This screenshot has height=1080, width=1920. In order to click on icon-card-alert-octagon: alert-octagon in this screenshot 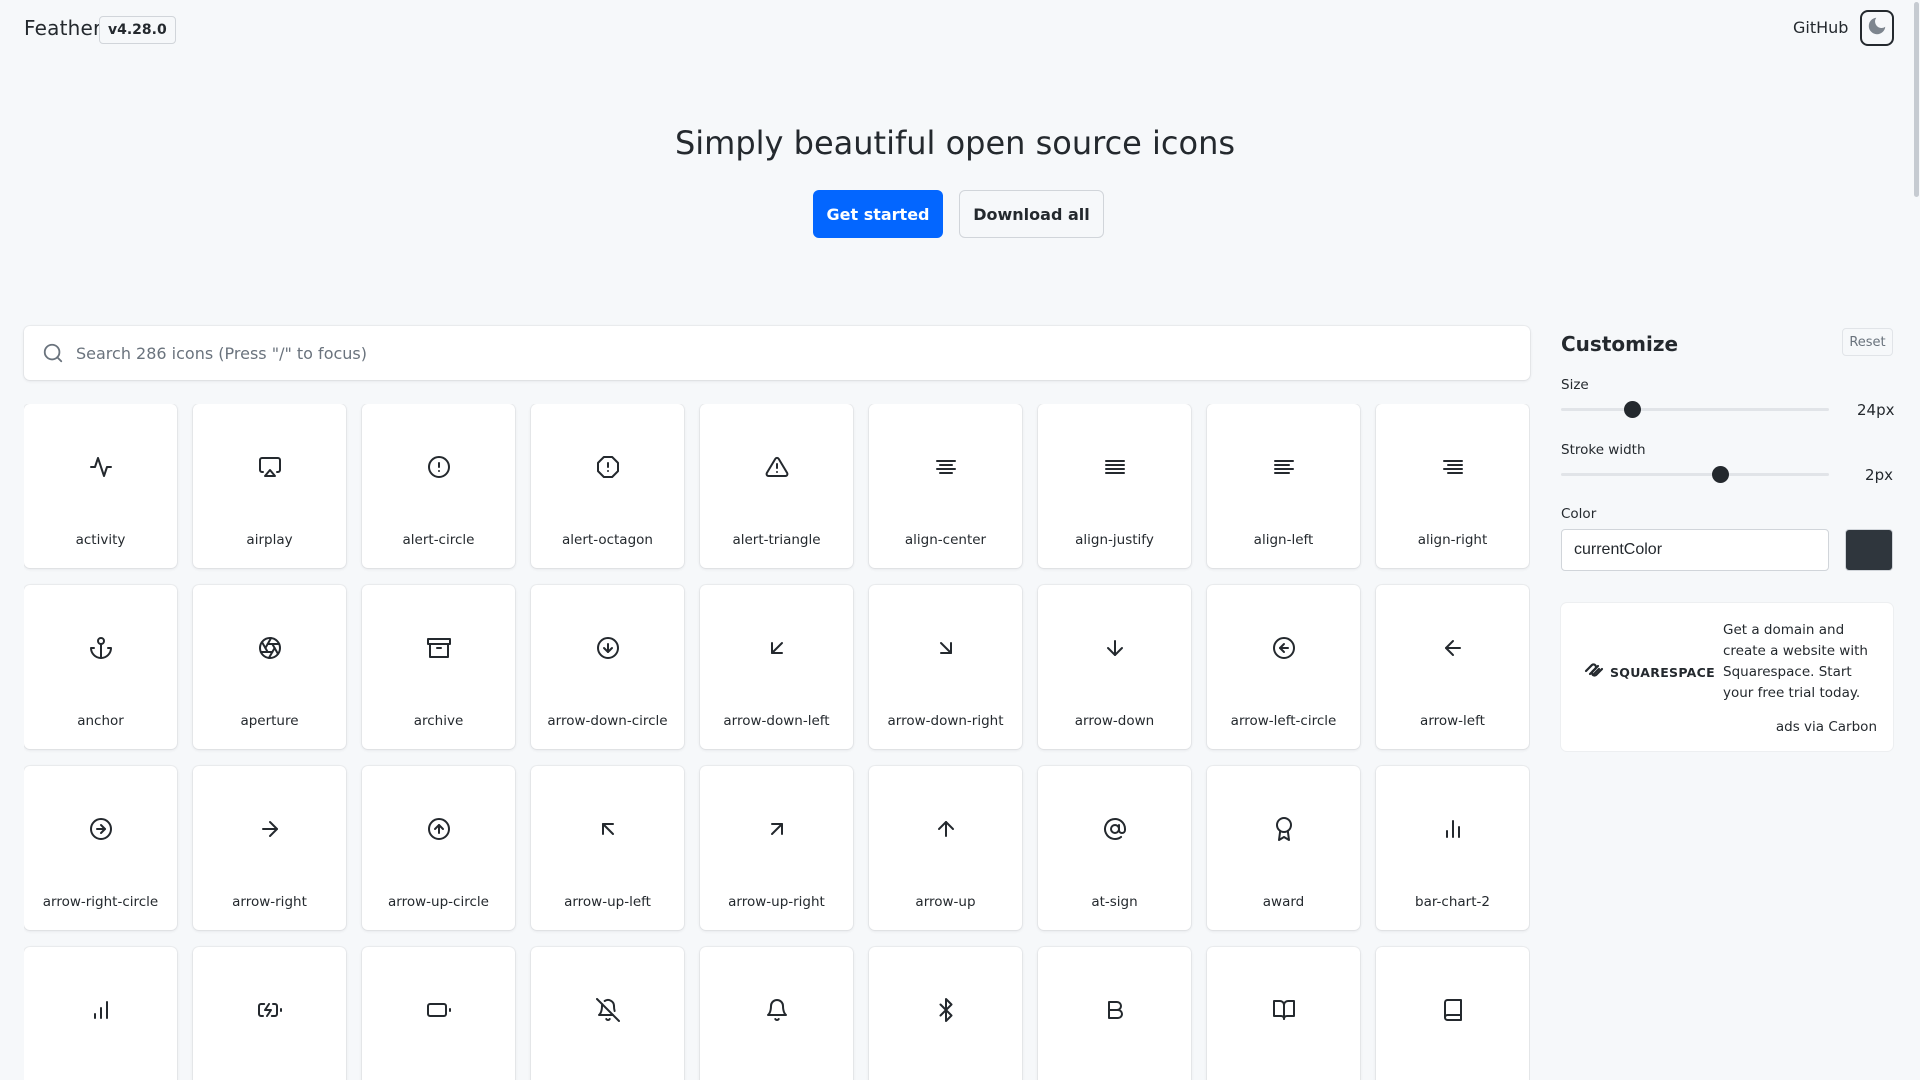, I will do `click(607, 486)`.